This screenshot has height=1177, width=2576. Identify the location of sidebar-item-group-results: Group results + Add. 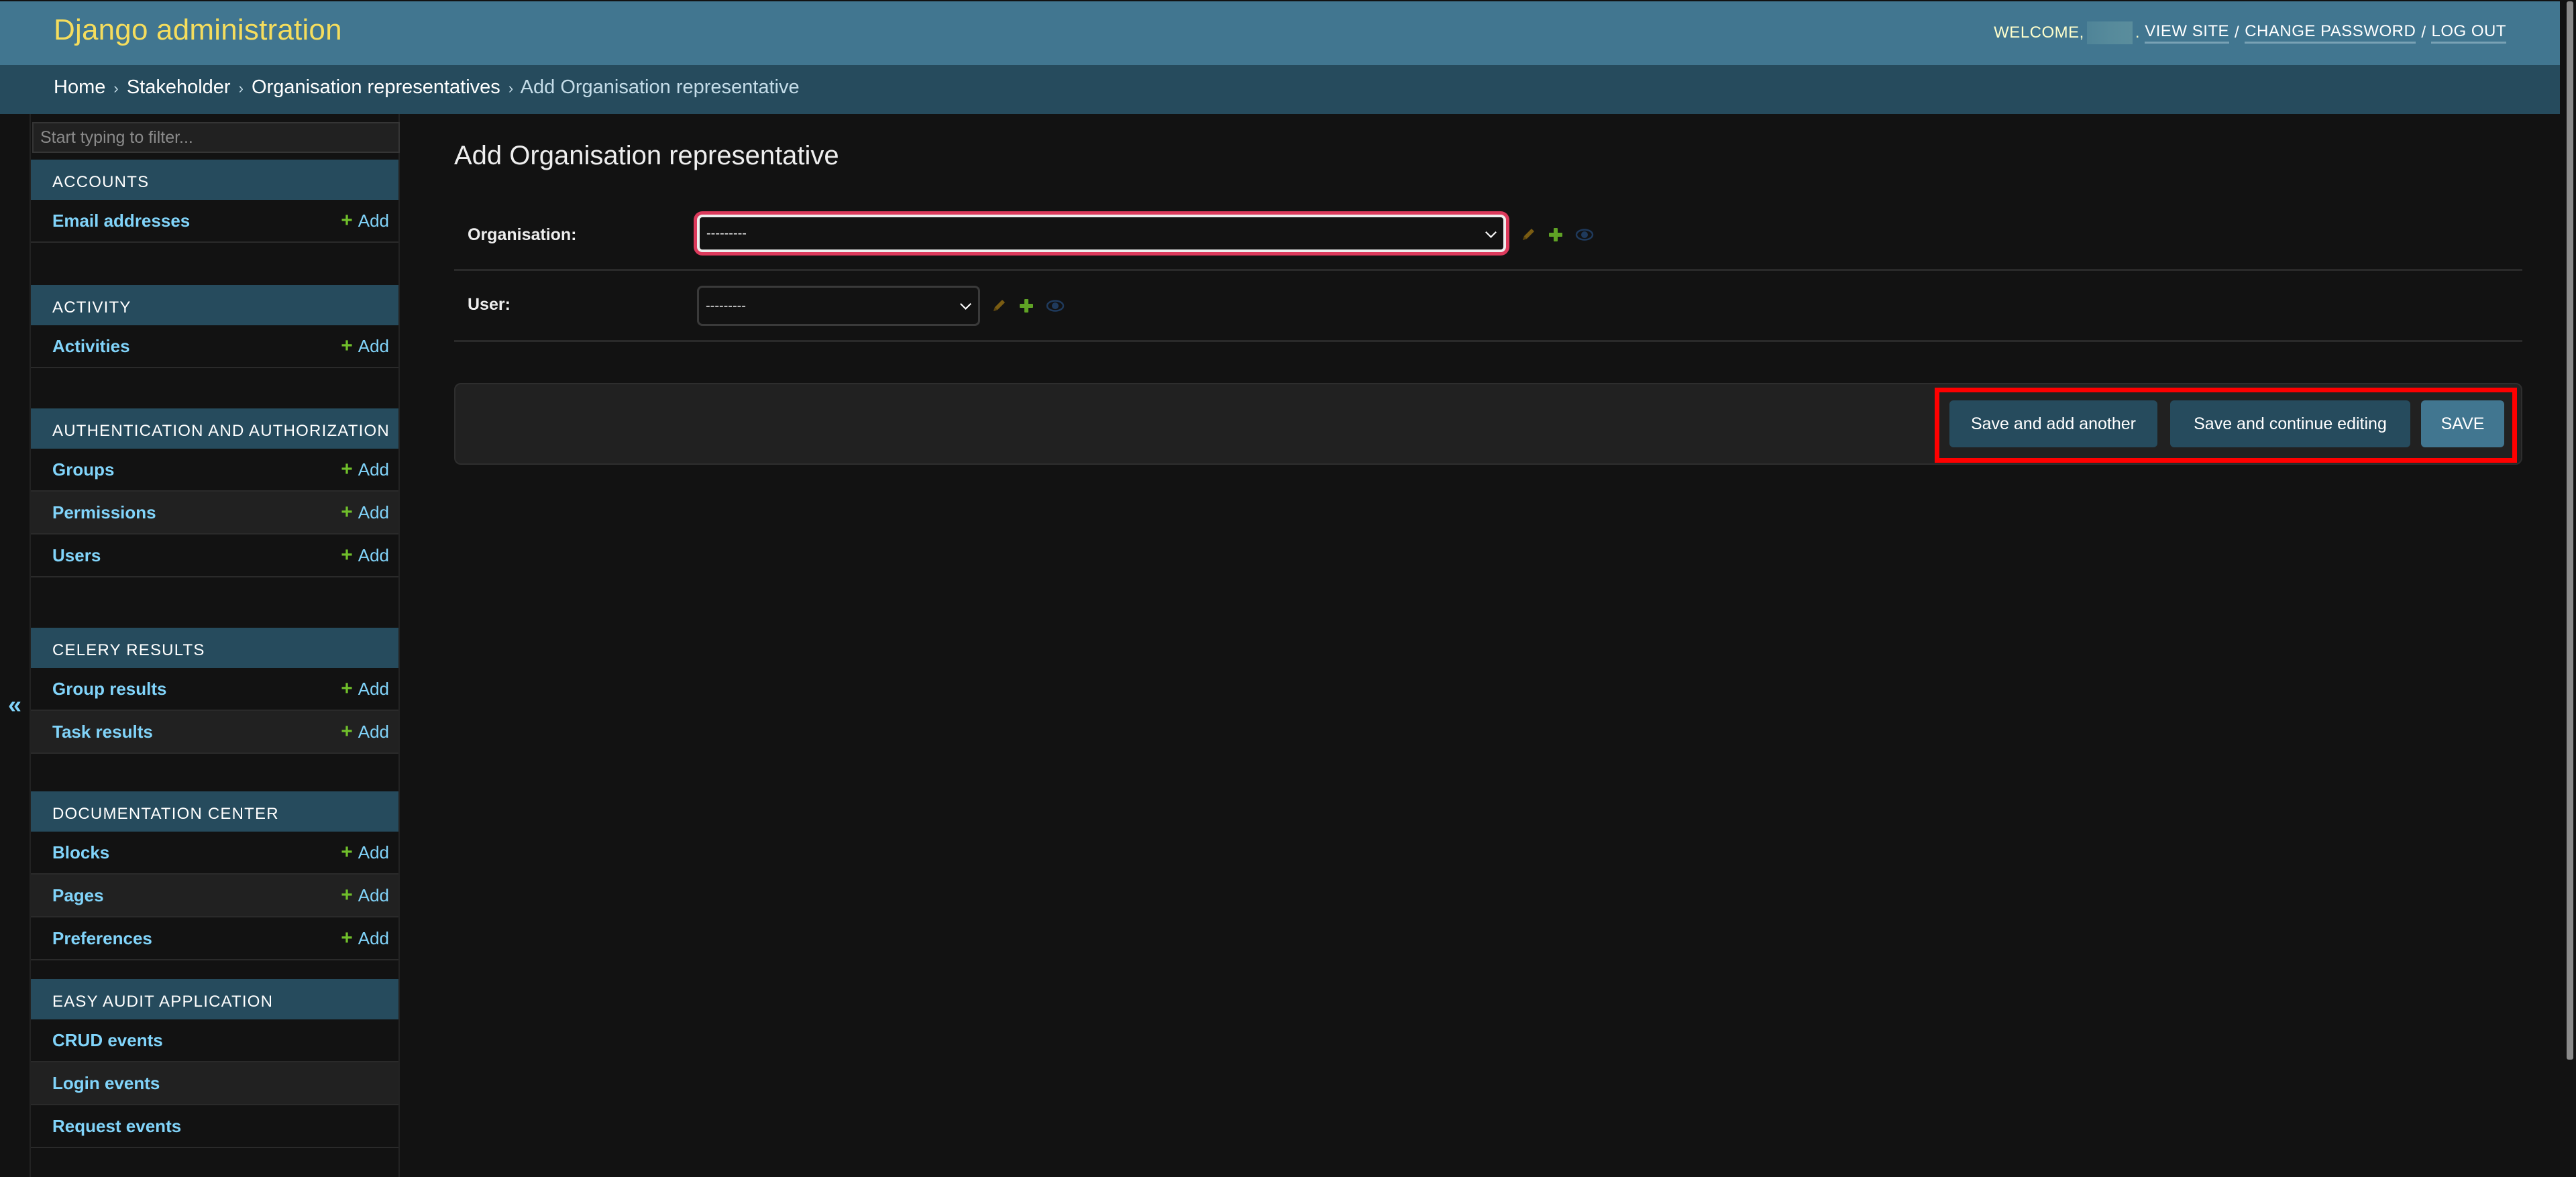
(214, 689).